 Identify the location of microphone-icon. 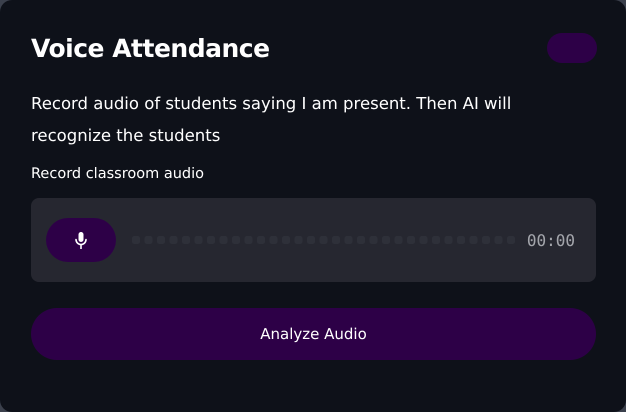
(81, 240).